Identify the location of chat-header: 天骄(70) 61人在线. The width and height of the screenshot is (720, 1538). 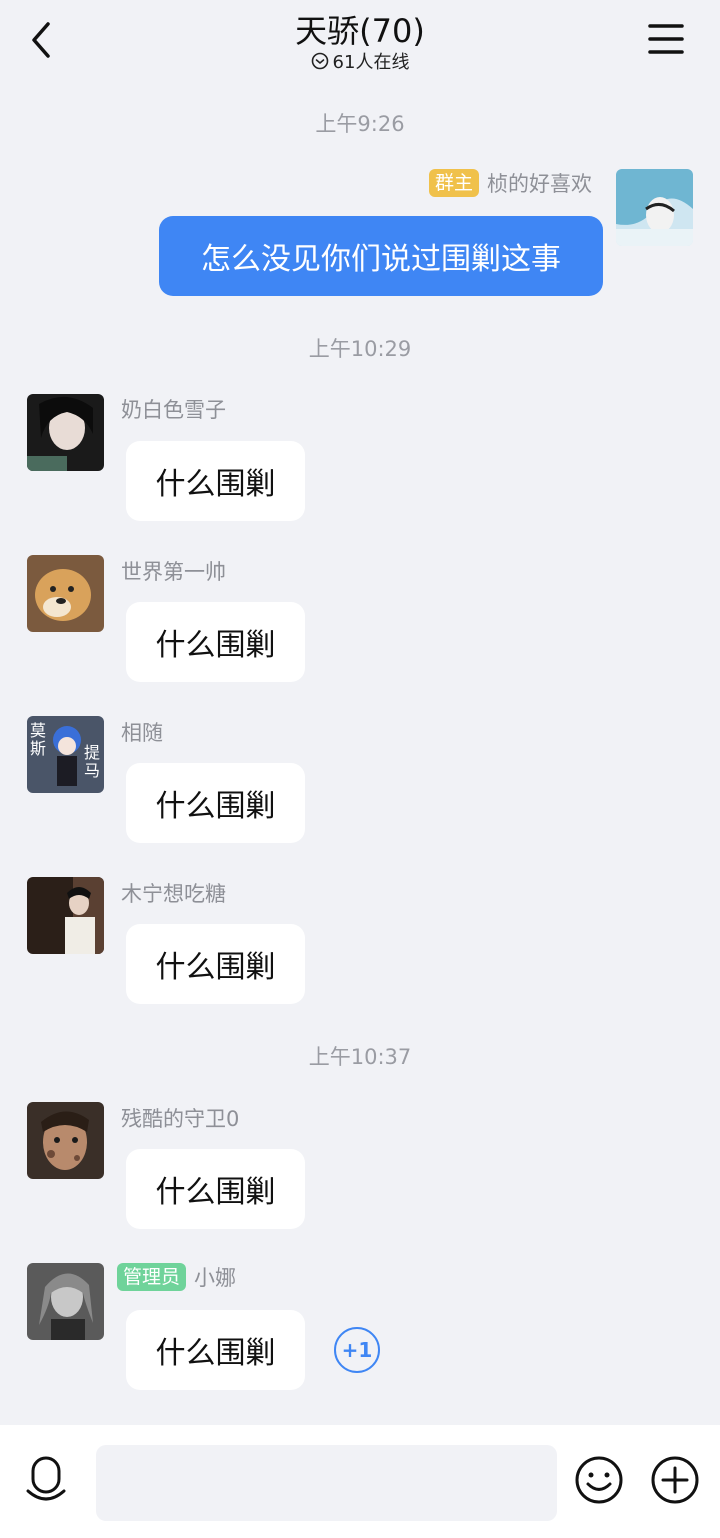
(360, 45).